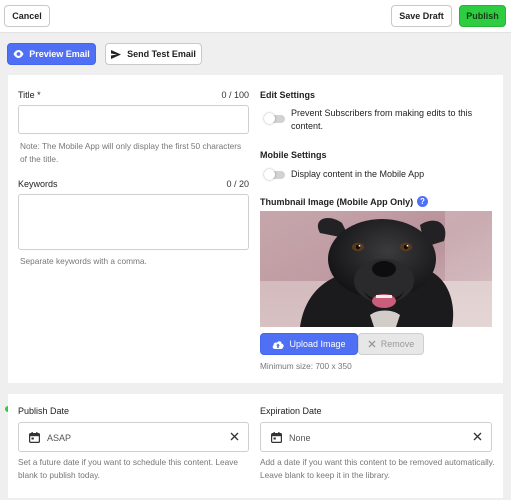 The height and width of the screenshot is (500, 511). What do you see at coordinates (372, 344) in the screenshot?
I see `close-icon` at bounding box center [372, 344].